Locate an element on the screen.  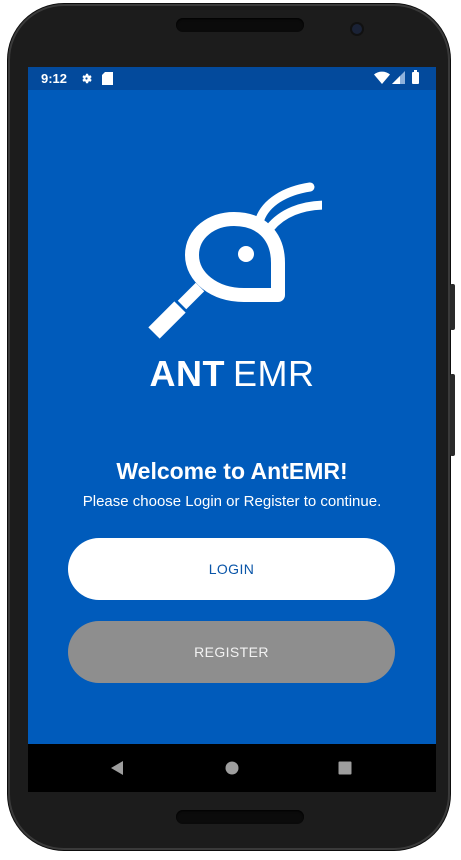
battery-icon is located at coordinates (415, 78).